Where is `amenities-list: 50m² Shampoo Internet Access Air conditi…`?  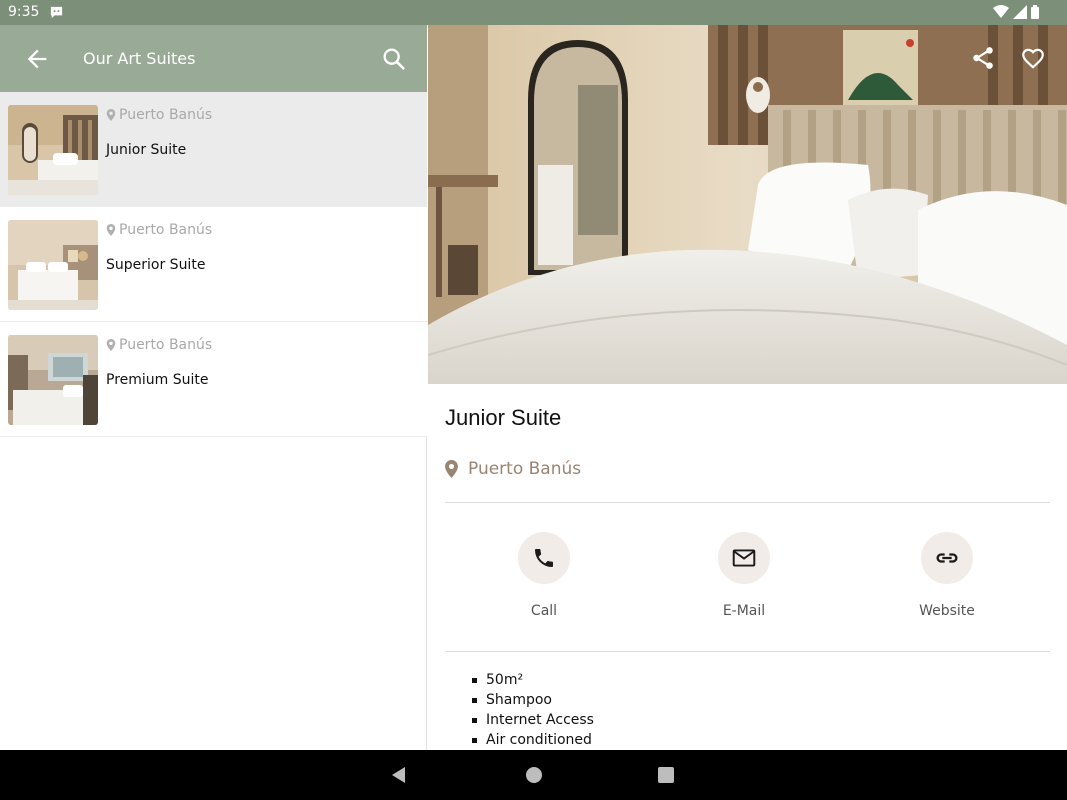
amenities-list: 50m² Shampoo Internet Access Air conditi… is located at coordinates (533, 710).